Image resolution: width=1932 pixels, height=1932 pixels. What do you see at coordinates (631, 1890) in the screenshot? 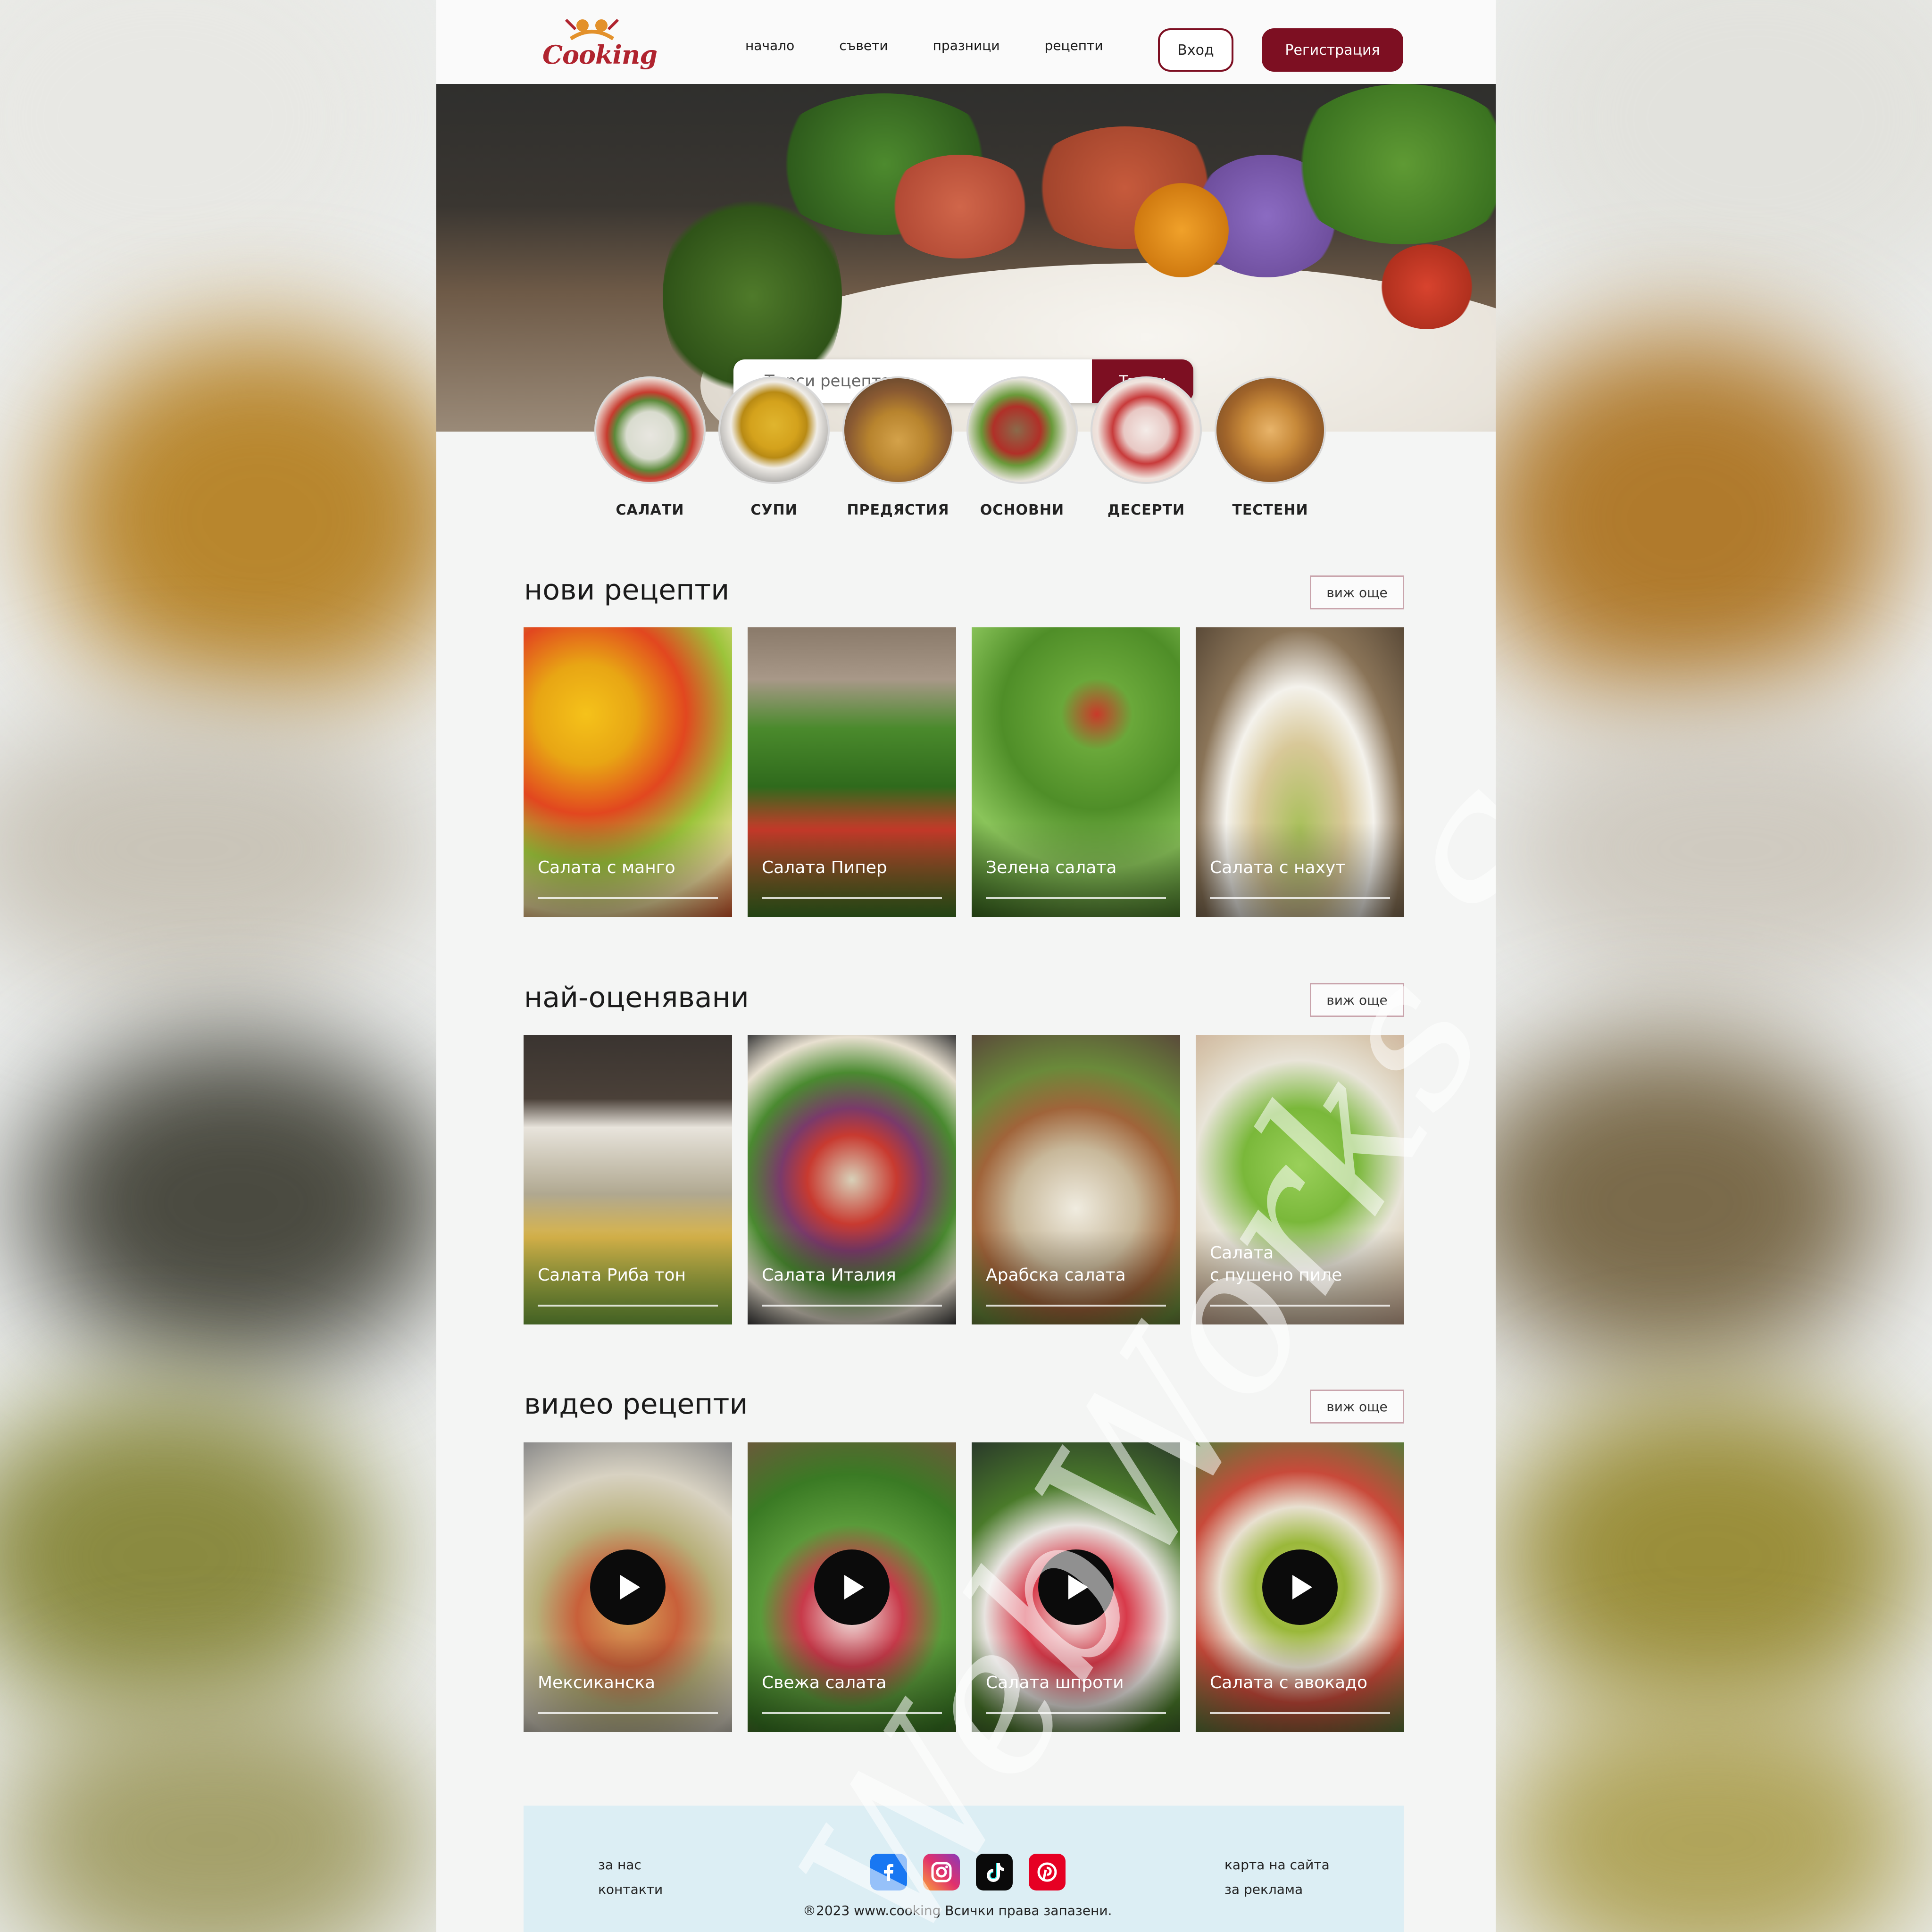
I see `footer-link-contacts: контакти` at bounding box center [631, 1890].